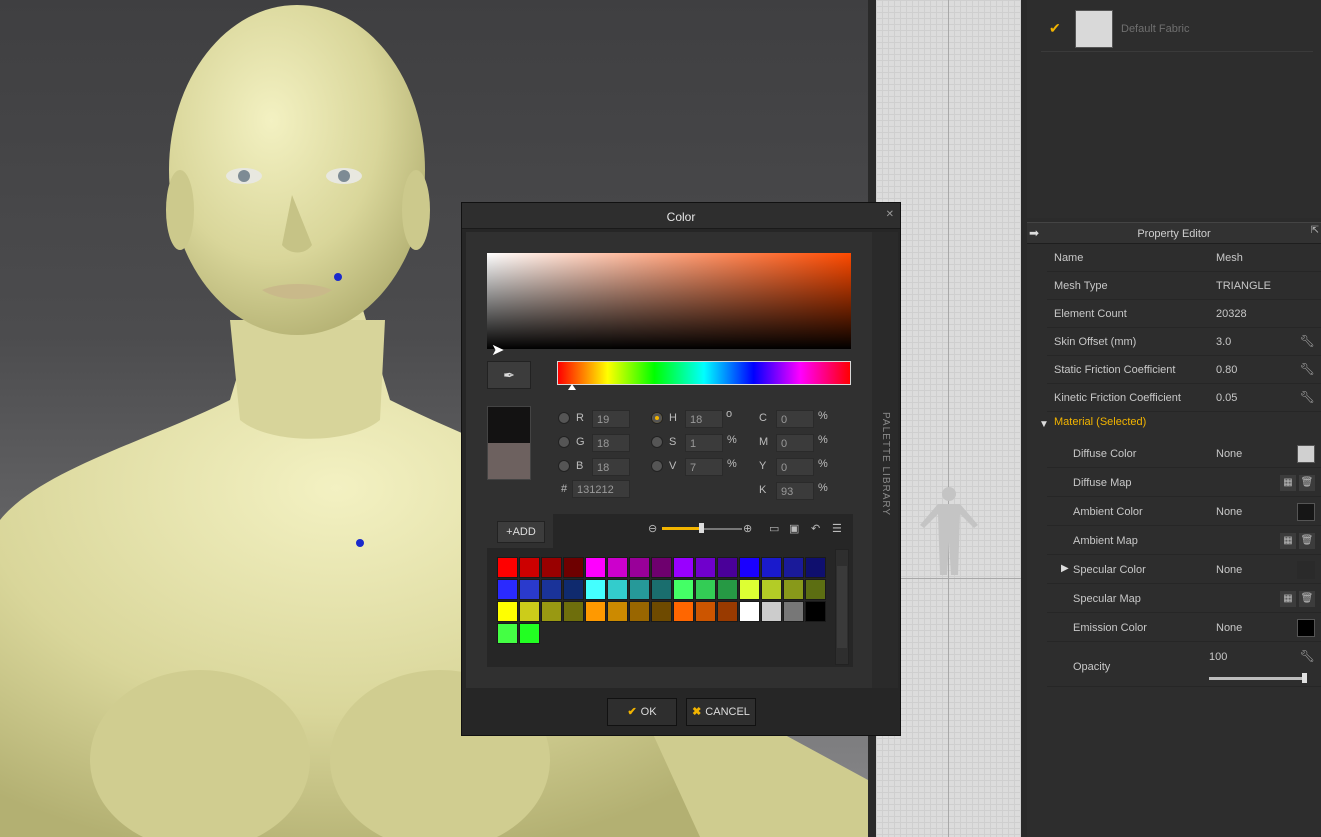  I want to click on saturation-value-field, so click(669, 301).